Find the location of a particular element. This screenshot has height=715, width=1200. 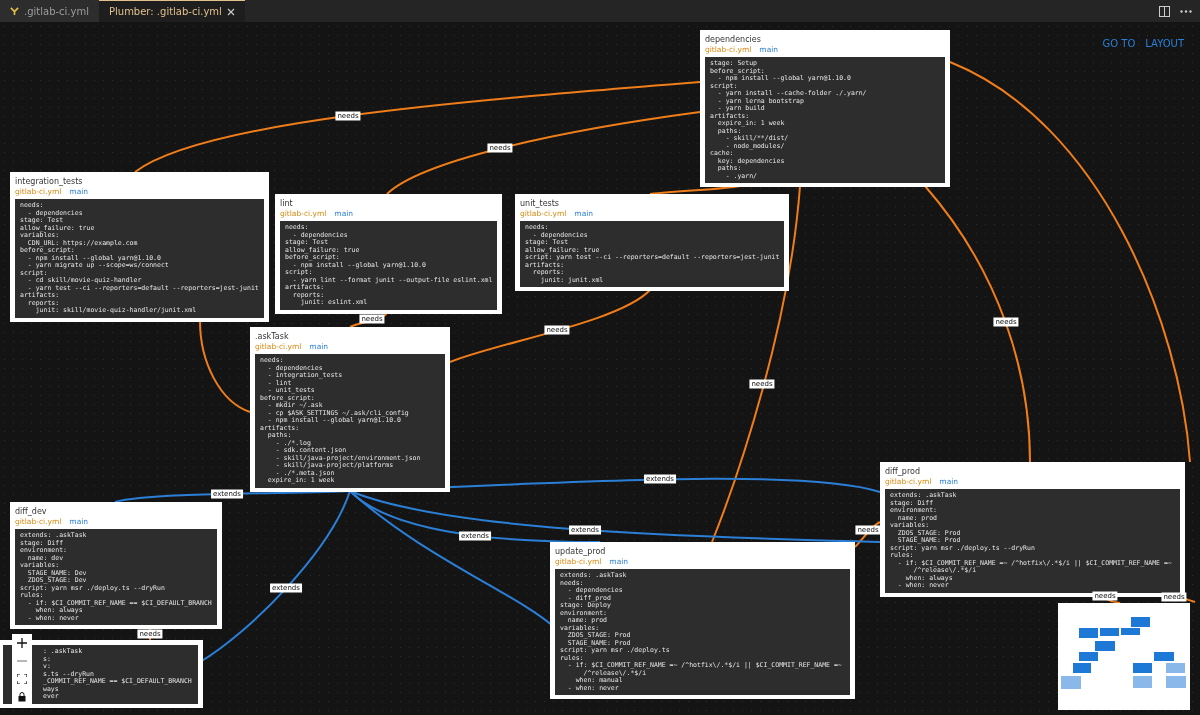

job-title: lint is located at coordinates (286, 204).